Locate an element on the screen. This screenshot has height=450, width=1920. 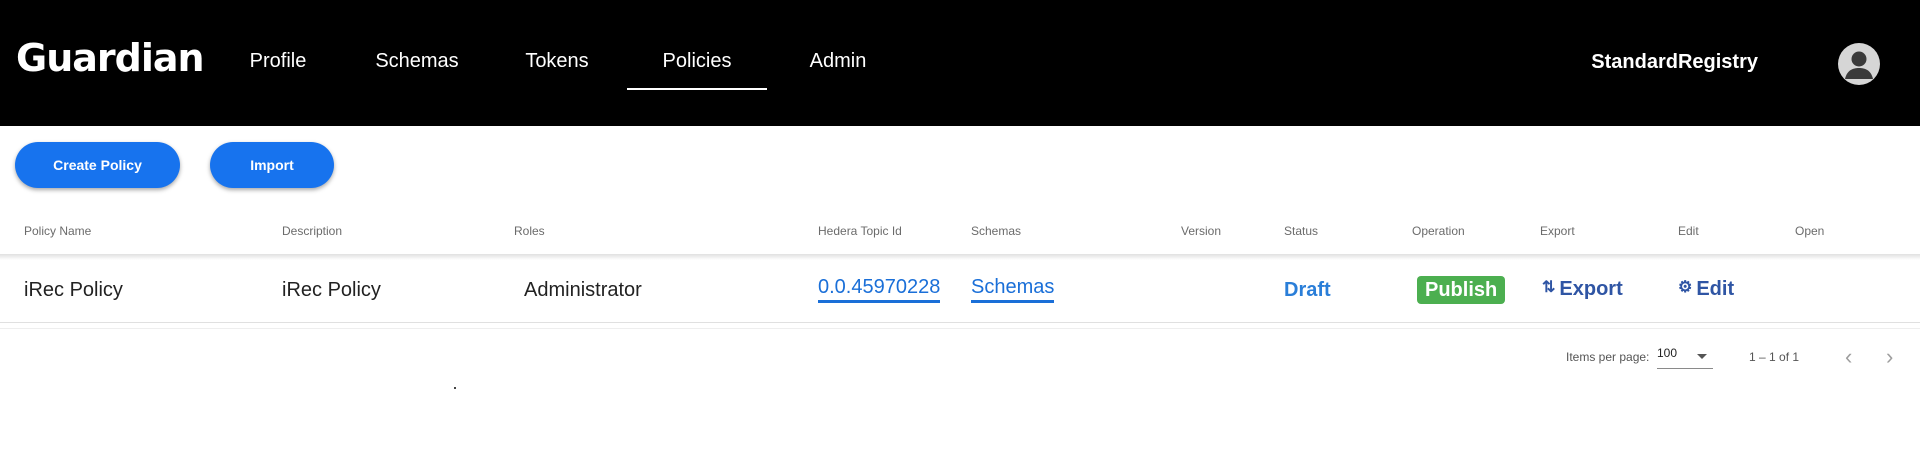
items-per-page-select: 100 is located at coordinates (1685, 357).